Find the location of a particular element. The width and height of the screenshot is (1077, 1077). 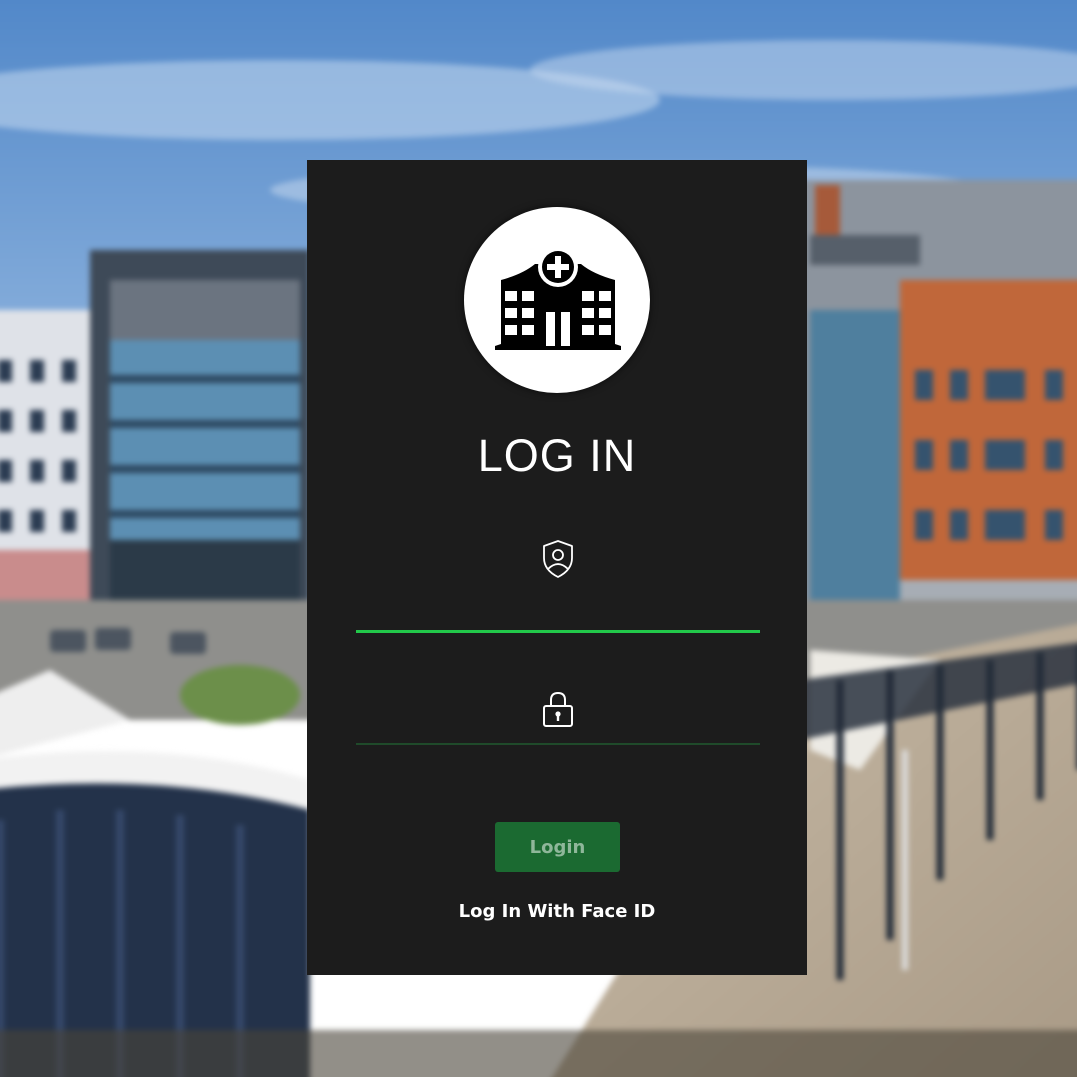

username-underline is located at coordinates (558, 631).